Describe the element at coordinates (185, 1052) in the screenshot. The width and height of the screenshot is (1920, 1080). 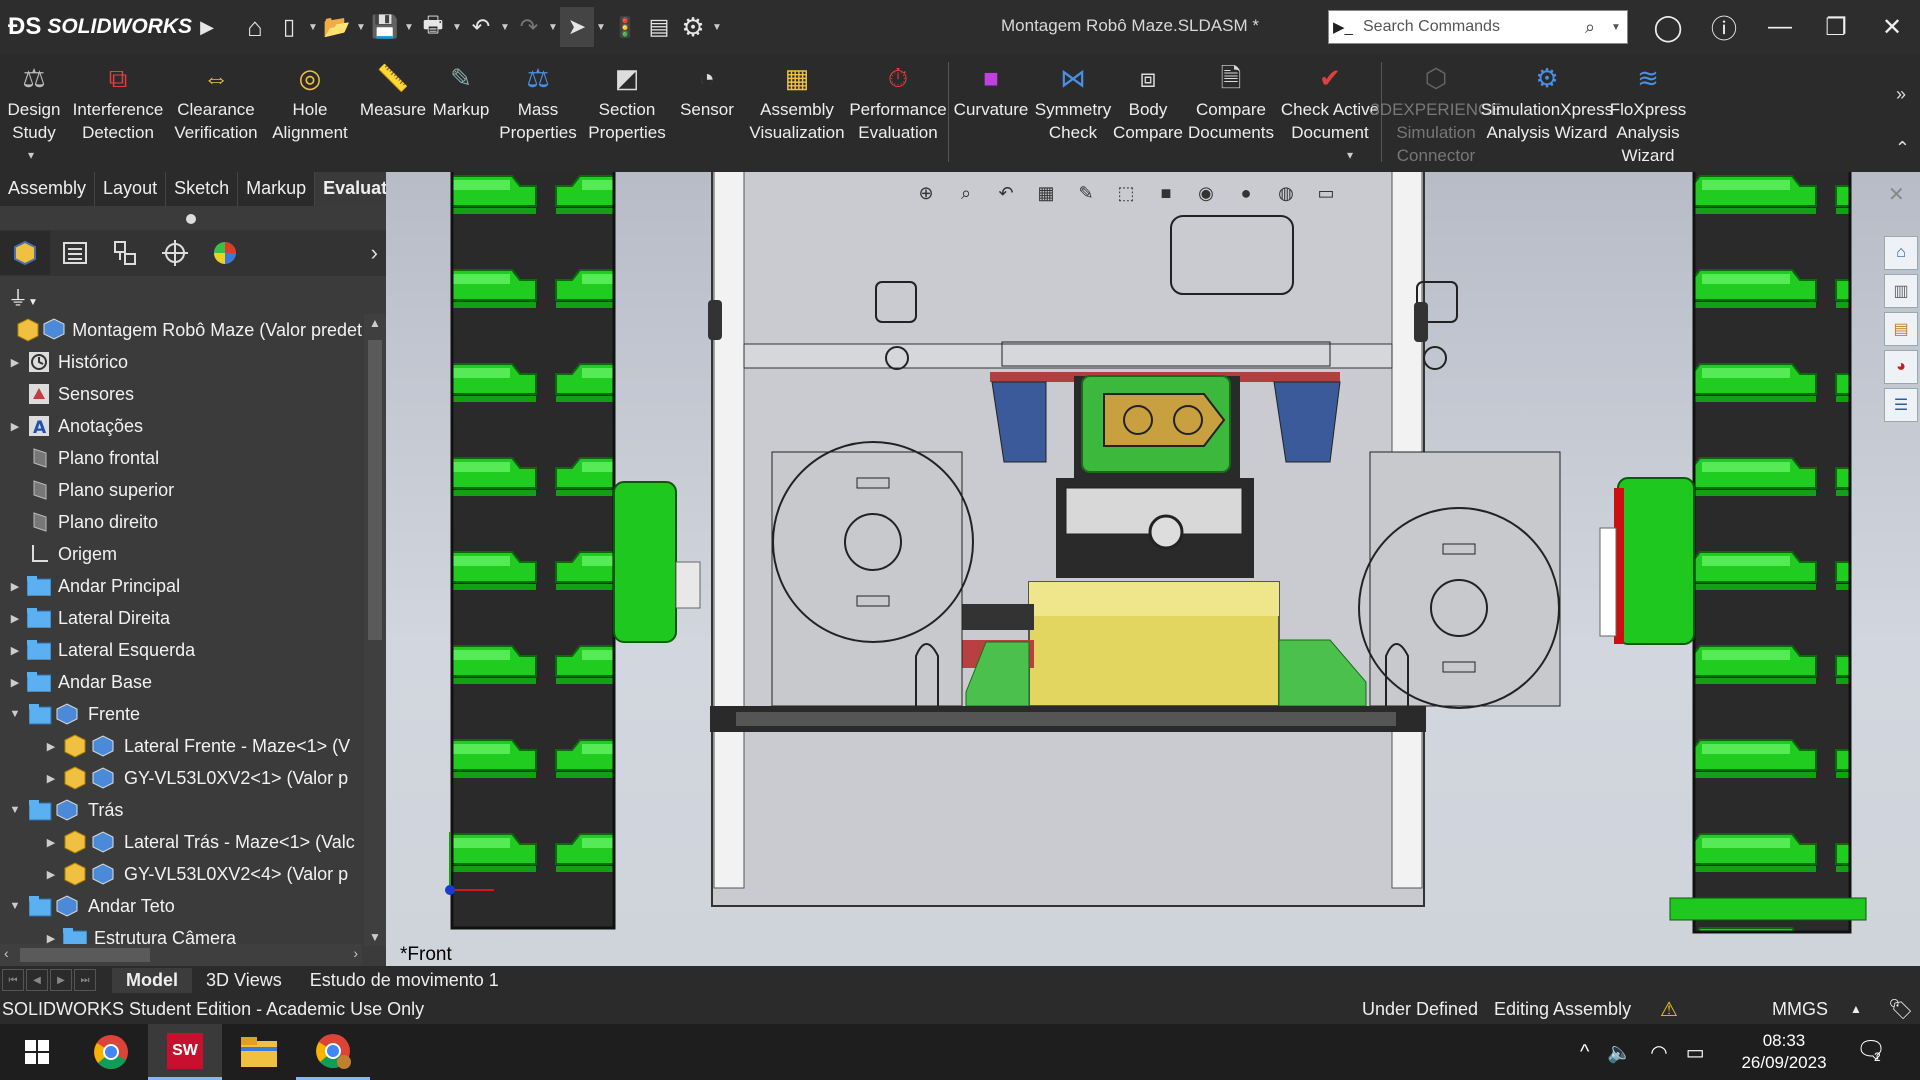
I see `solidworks-taskbar-icon: SW` at that location.